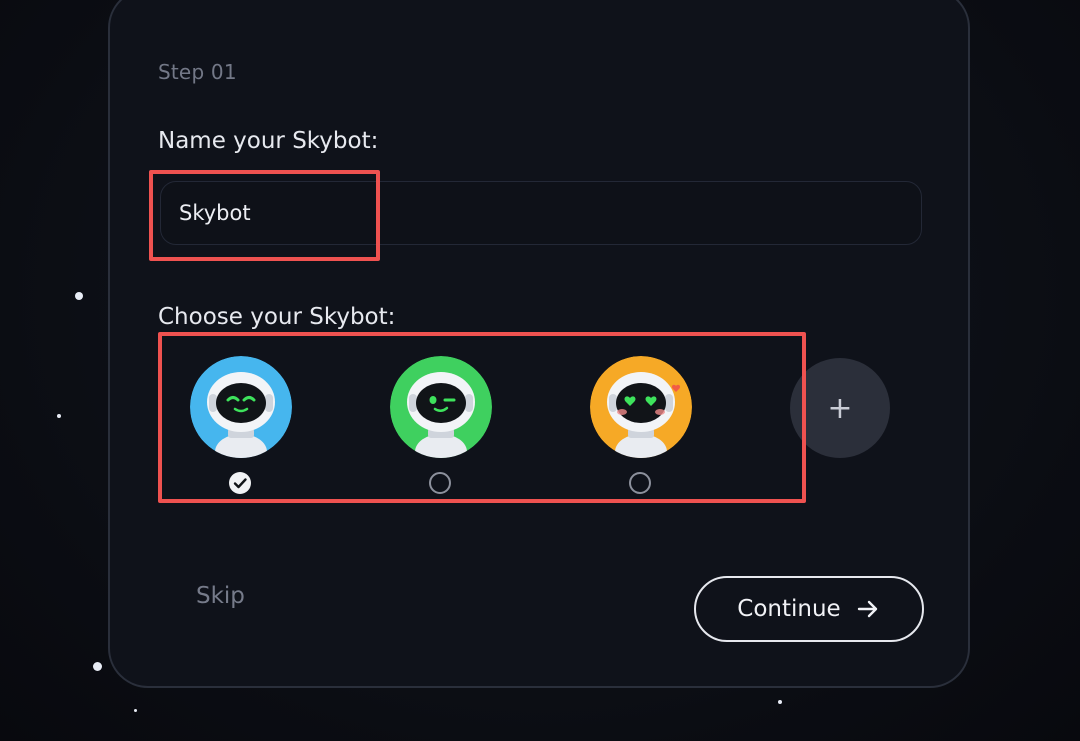 This screenshot has height=741, width=1080. Describe the element at coordinates (220, 596) in the screenshot. I see `skip-button: Skip` at that location.